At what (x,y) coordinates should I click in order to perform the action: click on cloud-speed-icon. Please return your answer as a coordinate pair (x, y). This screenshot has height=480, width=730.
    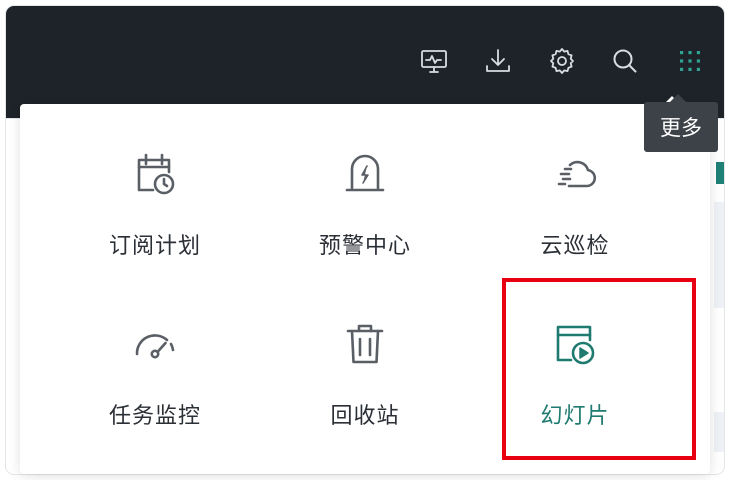
    Looking at the image, I should click on (577, 174).